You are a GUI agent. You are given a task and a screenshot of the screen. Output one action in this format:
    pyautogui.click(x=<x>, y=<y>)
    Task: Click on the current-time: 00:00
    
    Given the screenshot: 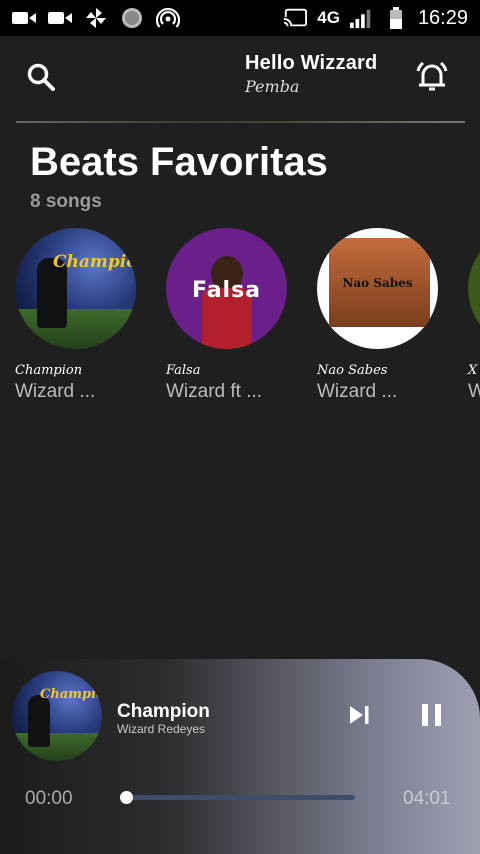 What is the action you would take?
    pyautogui.click(x=49, y=798)
    